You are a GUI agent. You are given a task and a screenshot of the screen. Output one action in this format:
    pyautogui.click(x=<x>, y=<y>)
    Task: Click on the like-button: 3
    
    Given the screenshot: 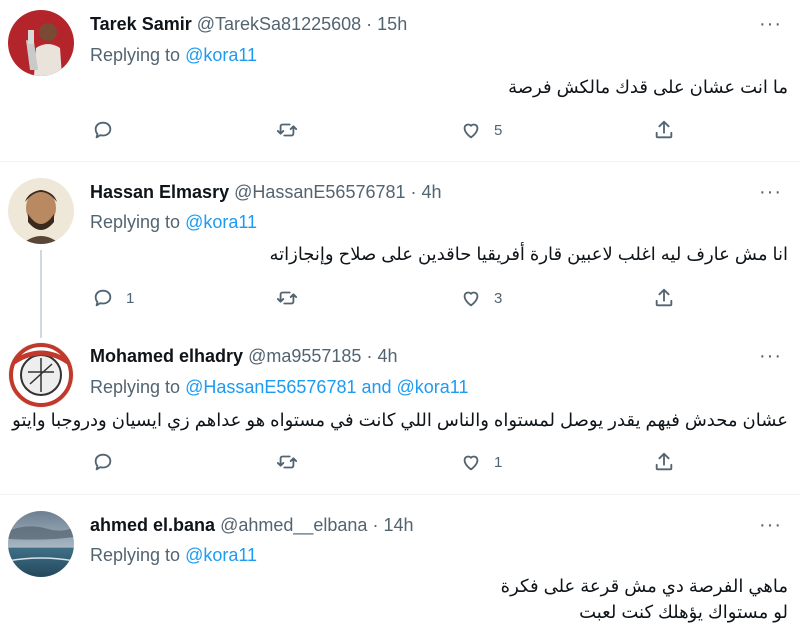 What is the action you would take?
    pyautogui.click(x=481, y=298)
    